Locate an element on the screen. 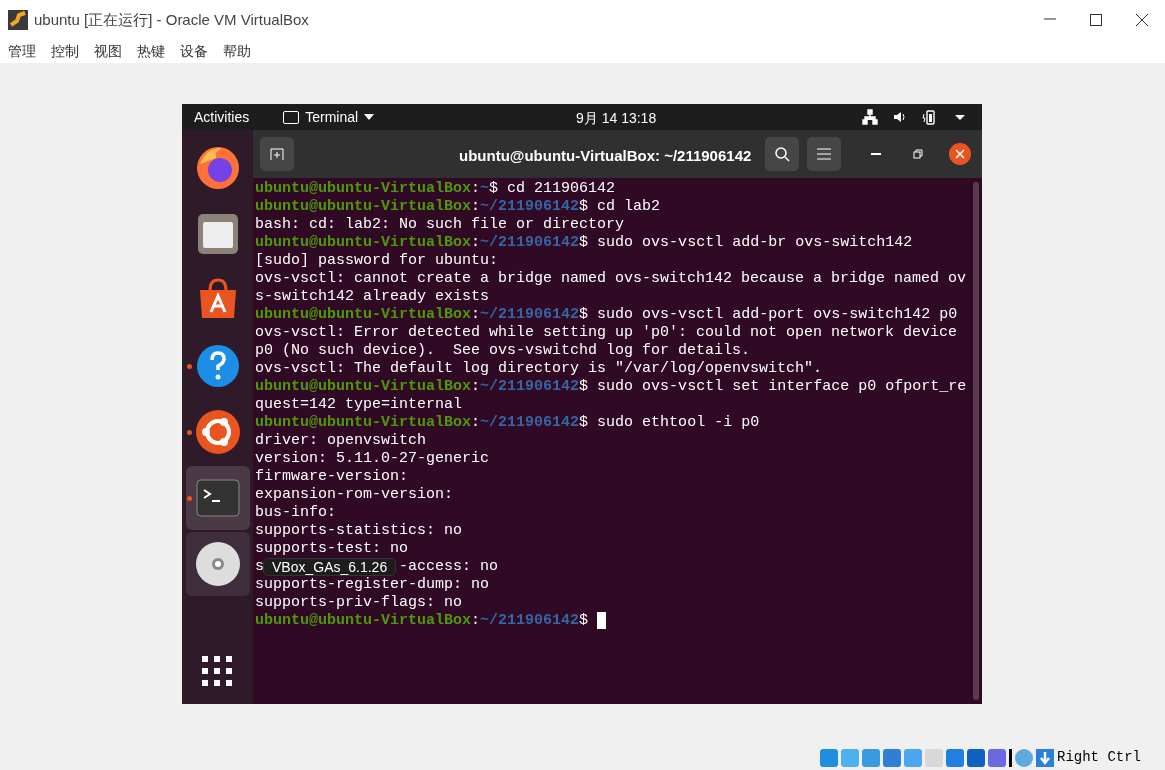  output-line: supports-test: no is located at coordinates (332, 549).